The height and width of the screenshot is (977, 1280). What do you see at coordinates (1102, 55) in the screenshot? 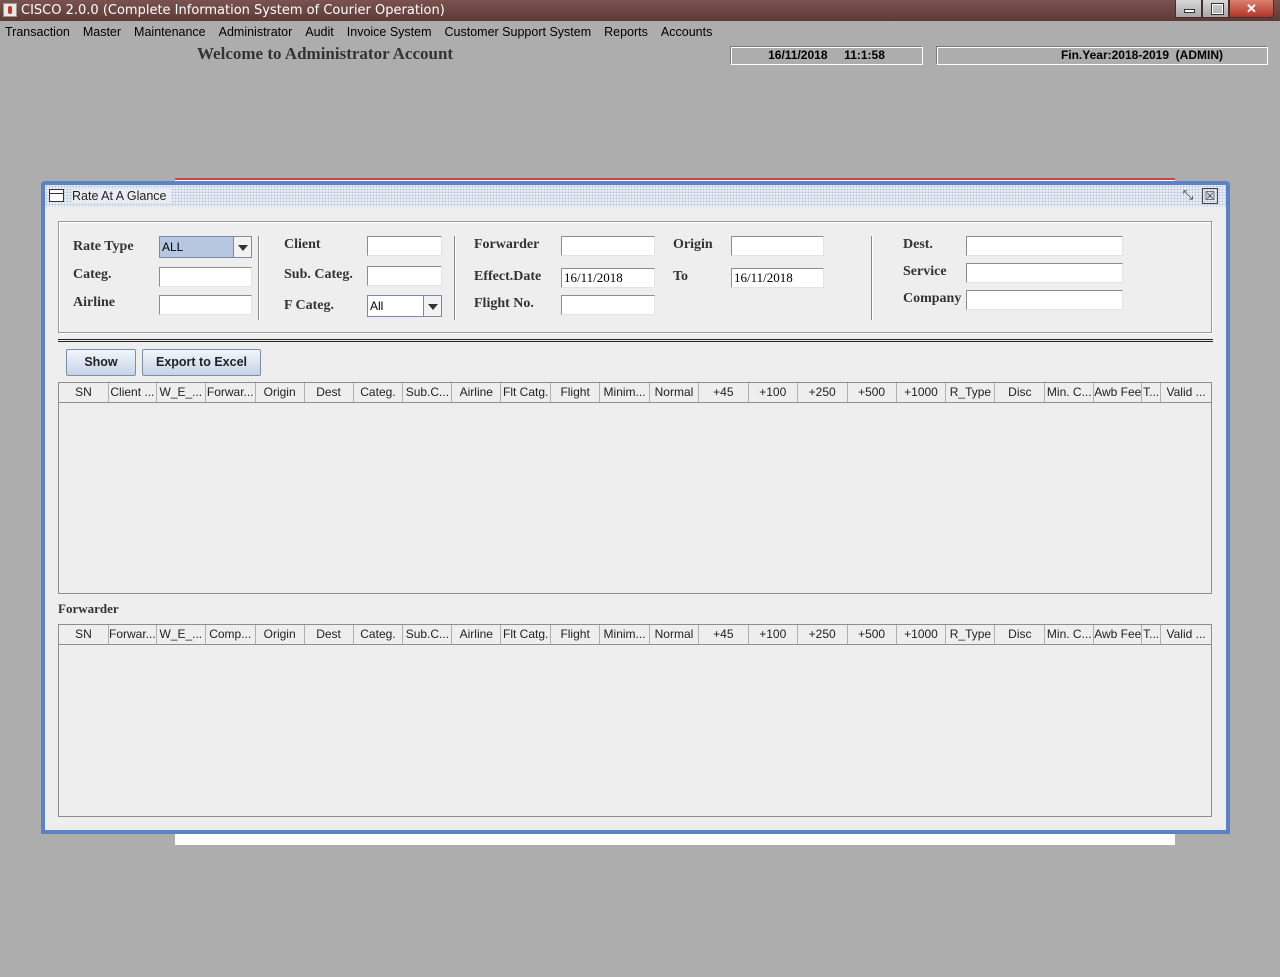
I see `fin-year-status: Fin.Year:2018-2019 (ADMIN)` at bounding box center [1102, 55].